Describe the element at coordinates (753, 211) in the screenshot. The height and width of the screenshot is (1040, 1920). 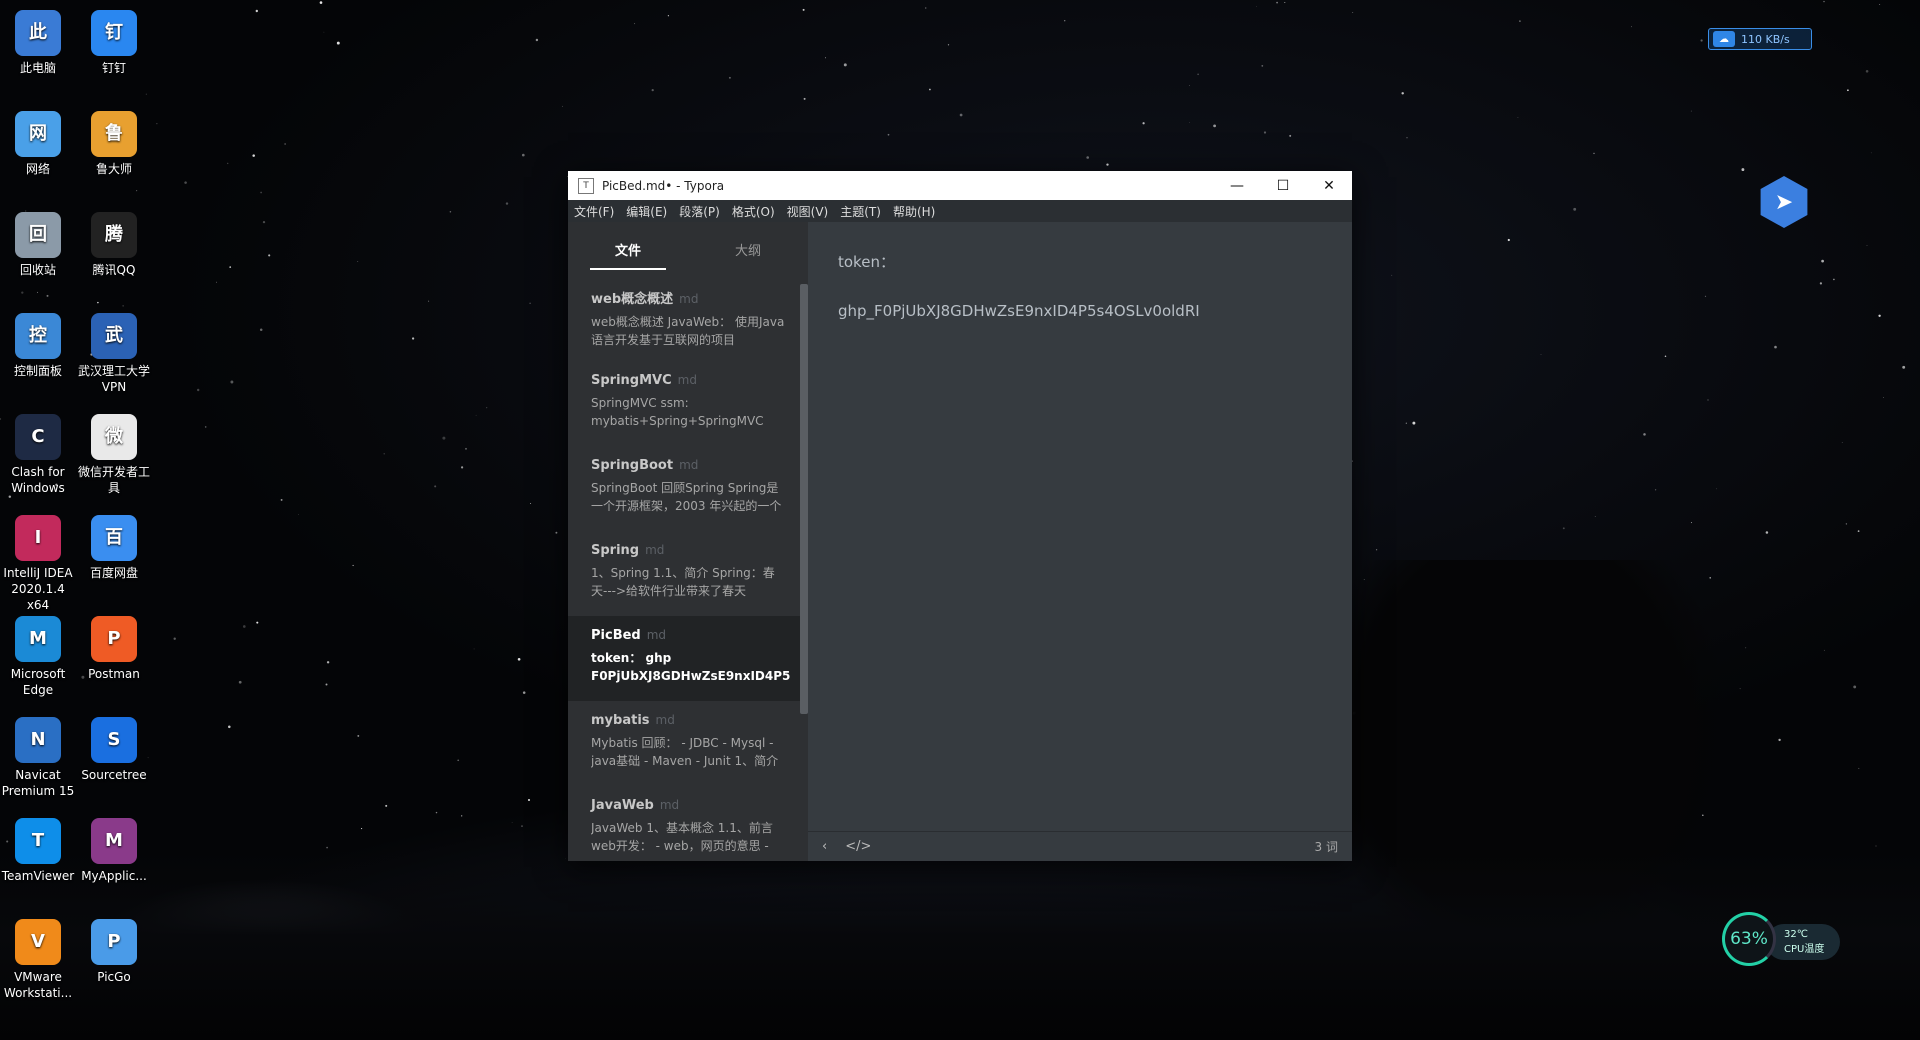
I see `menu-item: 格式(O)` at that location.